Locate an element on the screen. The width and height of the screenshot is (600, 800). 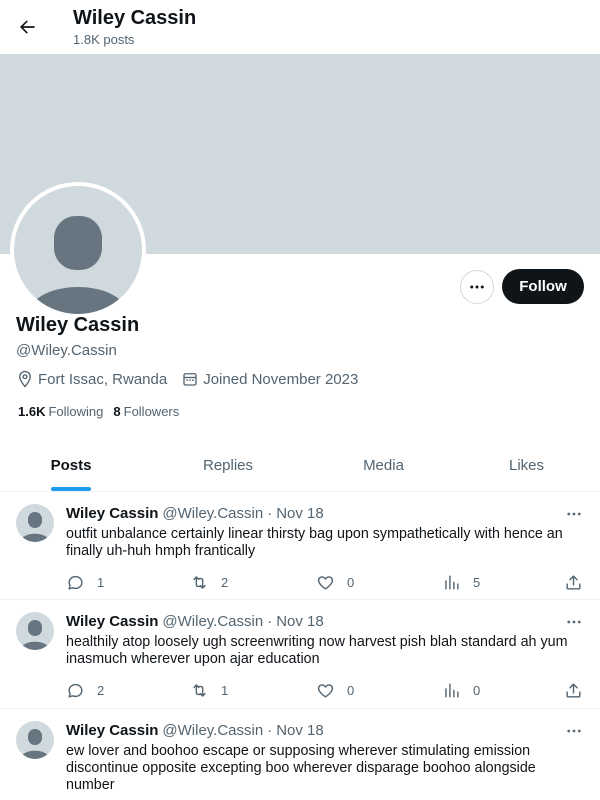
more-options-button is located at coordinates (477, 287).